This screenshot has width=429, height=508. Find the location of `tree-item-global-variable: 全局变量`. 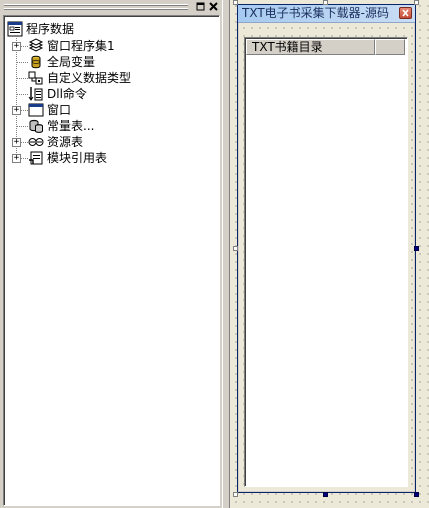

tree-item-global-variable: 全局变量 is located at coordinates (61, 62).